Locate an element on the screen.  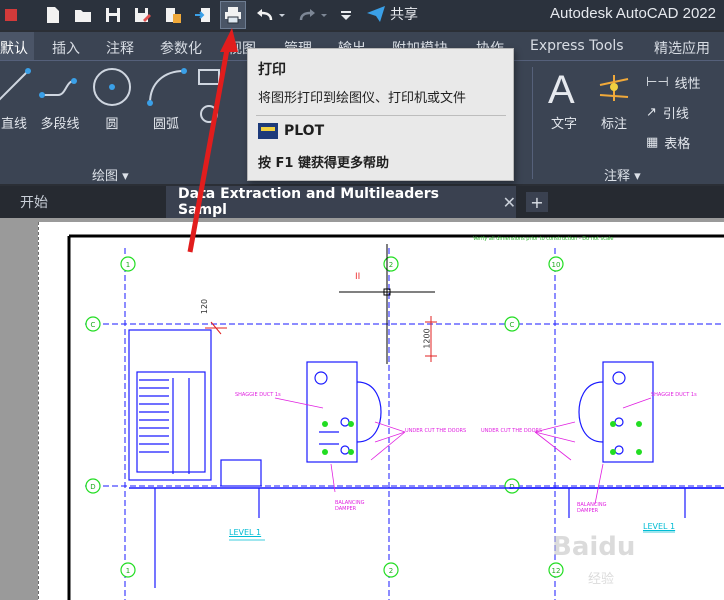
tooltip-command-text: PLOT is located at coordinates (304, 131).